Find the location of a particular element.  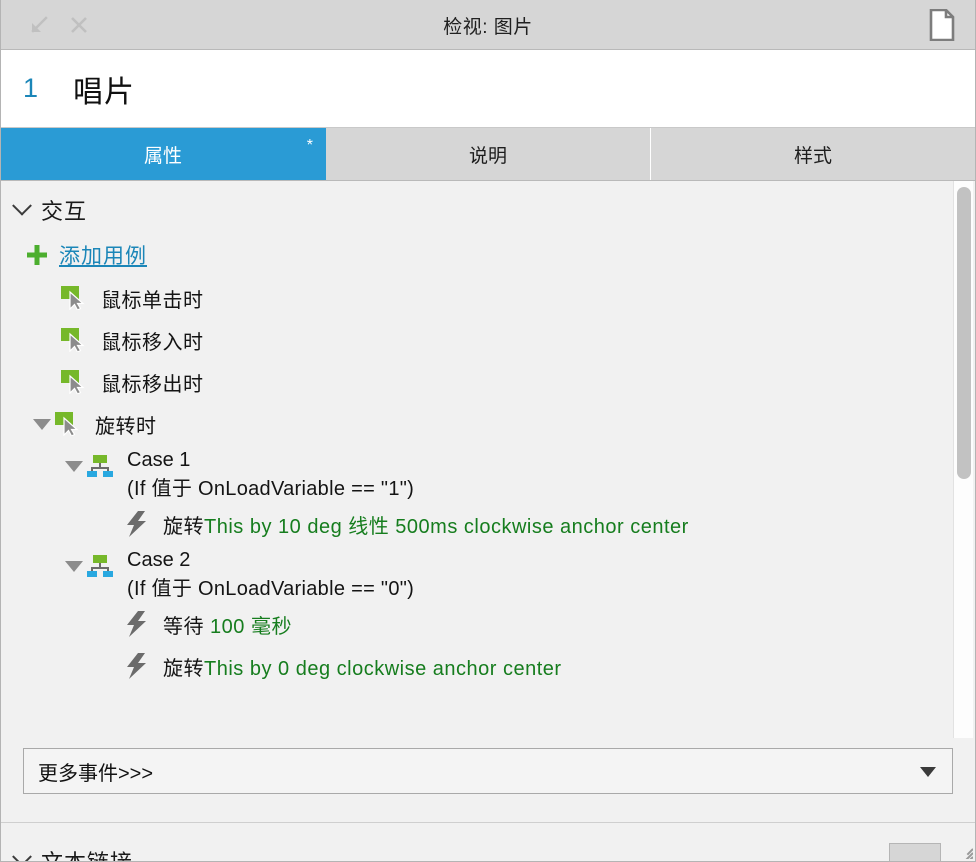

tab-notes: 说明 is located at coordinates (488, 154).